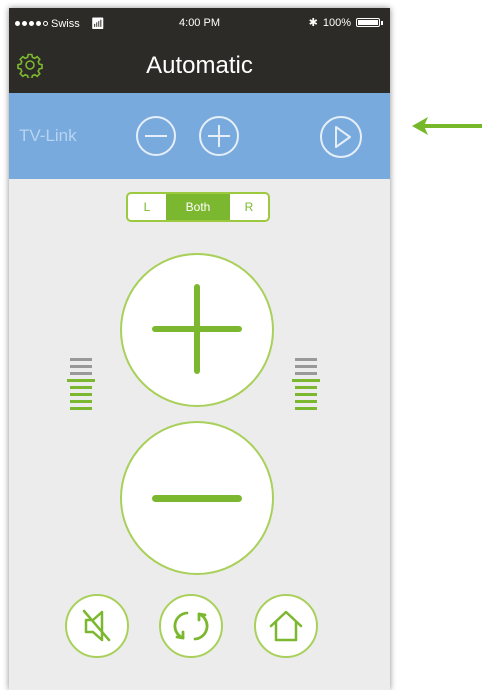 The image size is (484, 690). What do you see at coordinates (369, 22) in the screenshot?
I see `battery-icon` at bounding box center [369, 22].